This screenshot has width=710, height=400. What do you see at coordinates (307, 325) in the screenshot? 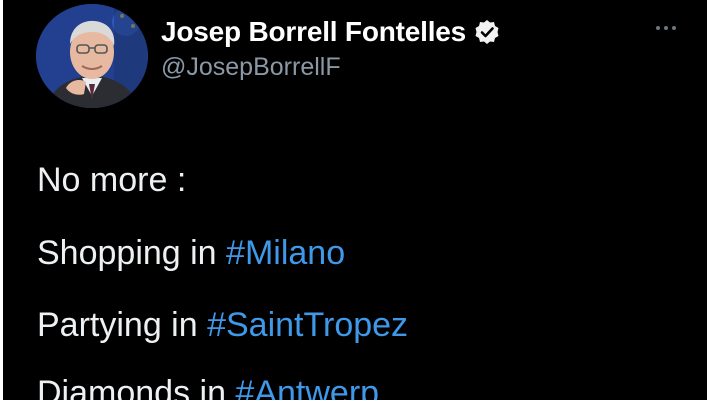
I see `hashtag-link: #SaintTropez` at bounding box center [307, 325].